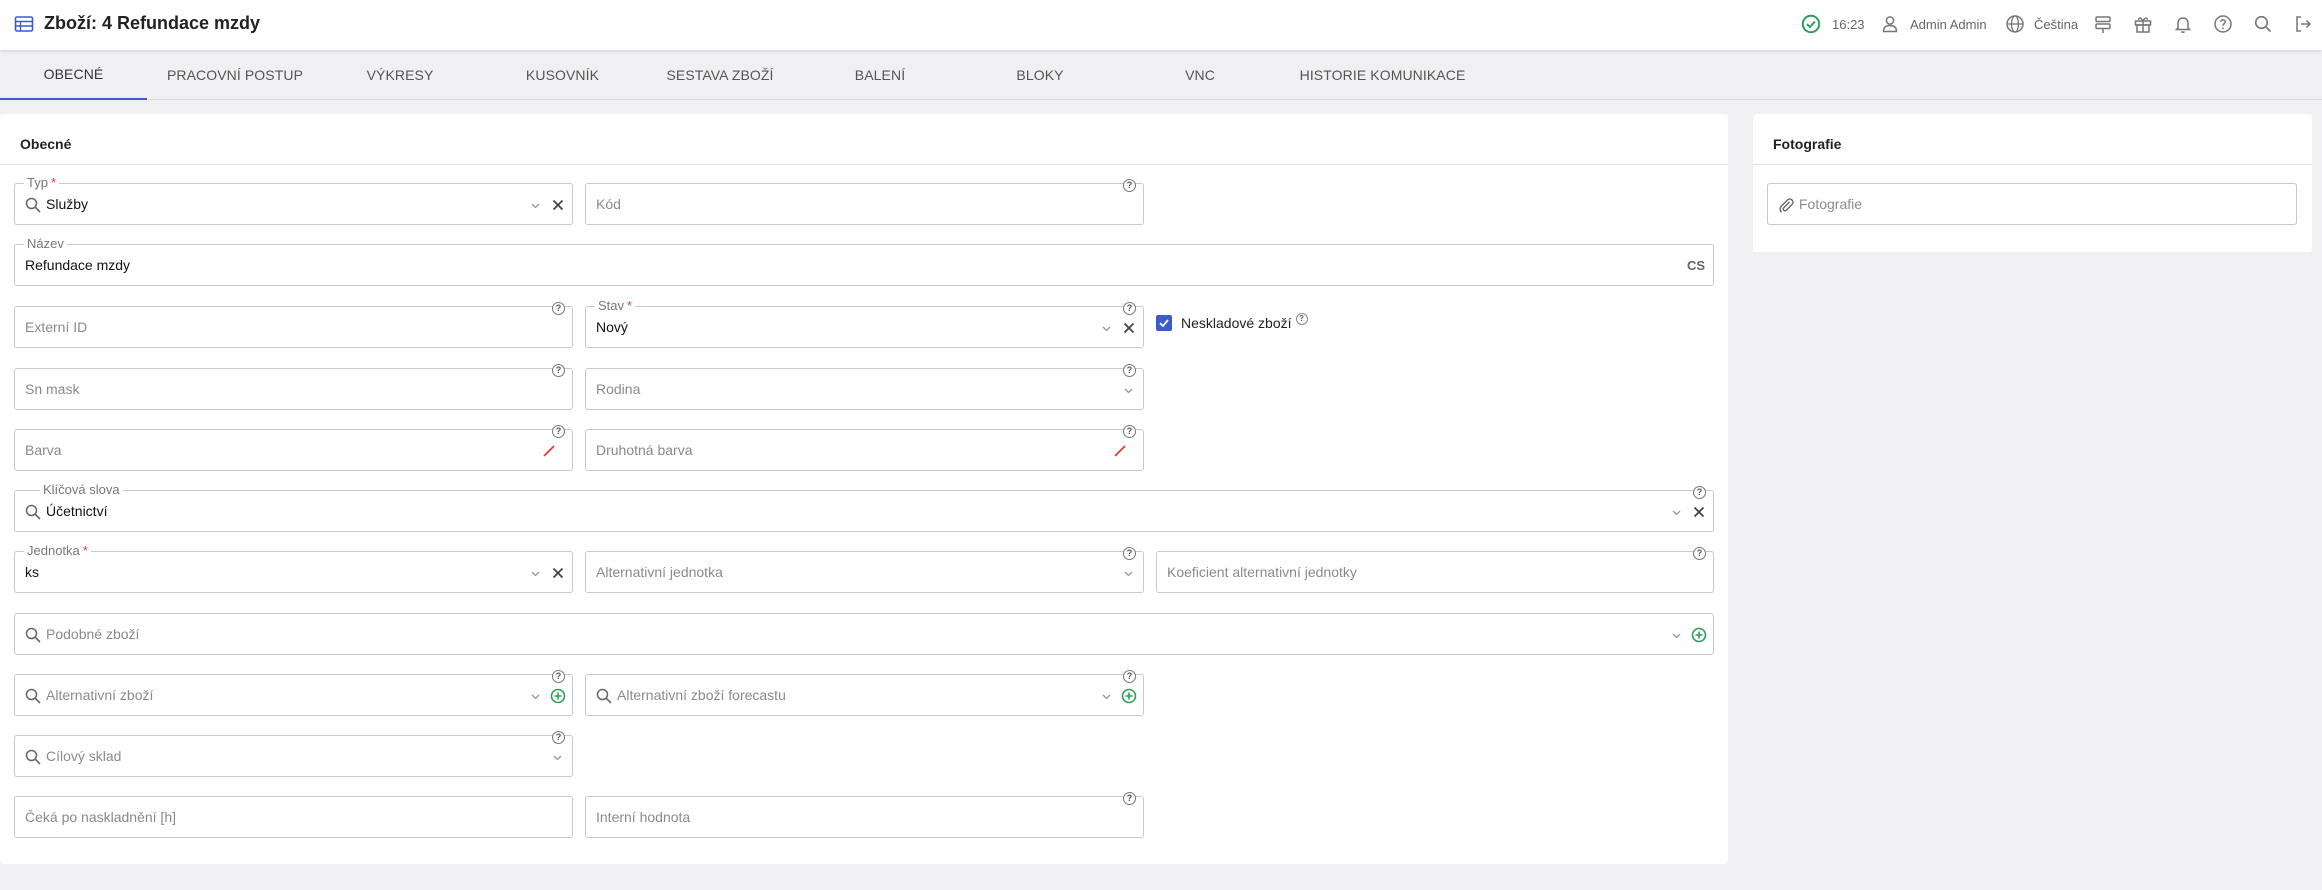 The image size is (2322, 890). Describe the element at coordinates (235, 75) in the screenshot. I see `tab-pracovni-postup: Pracovní postup` at that location.